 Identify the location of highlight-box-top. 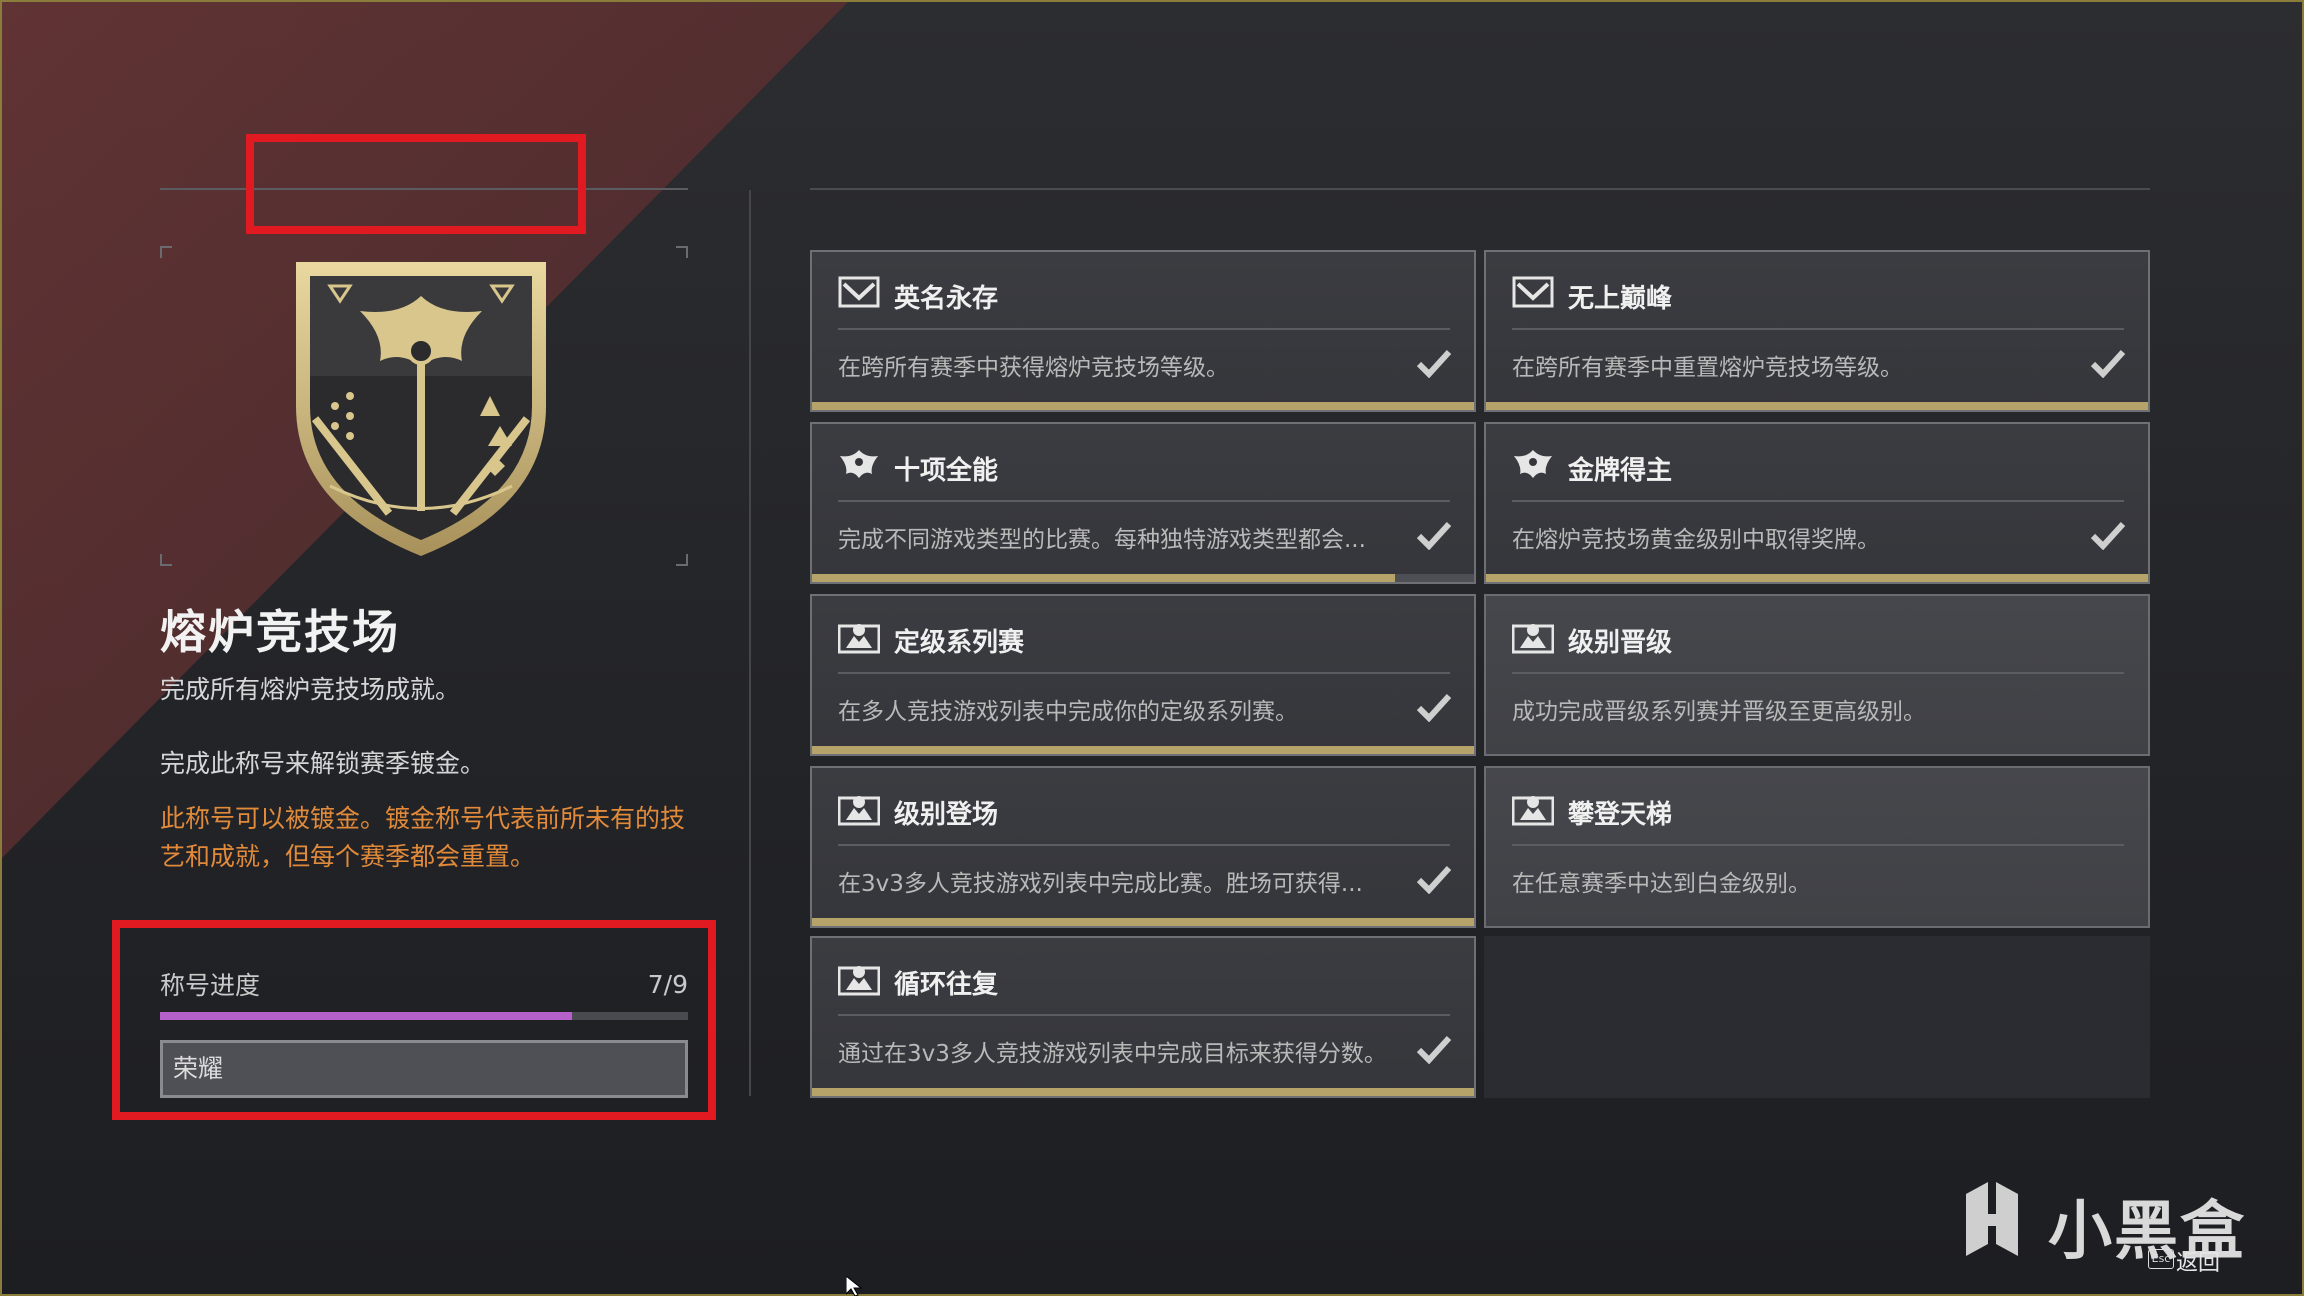
(416, 184).